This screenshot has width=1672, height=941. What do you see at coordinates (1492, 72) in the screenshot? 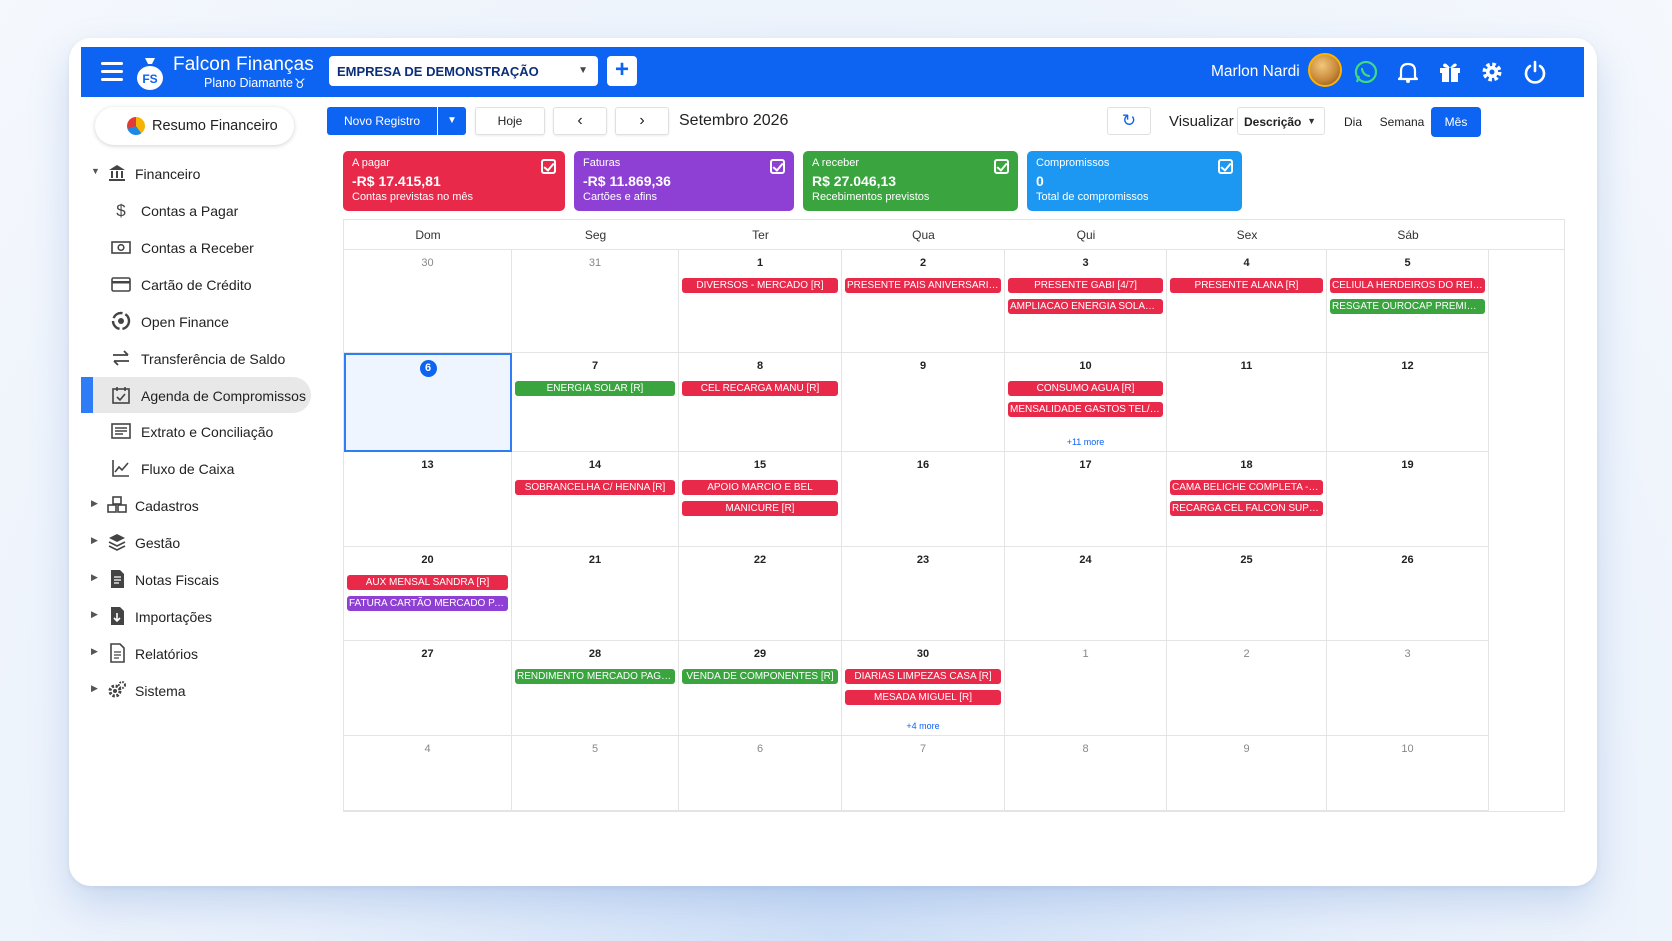
I see `gear-icon` at bounding box center [1492, 72].